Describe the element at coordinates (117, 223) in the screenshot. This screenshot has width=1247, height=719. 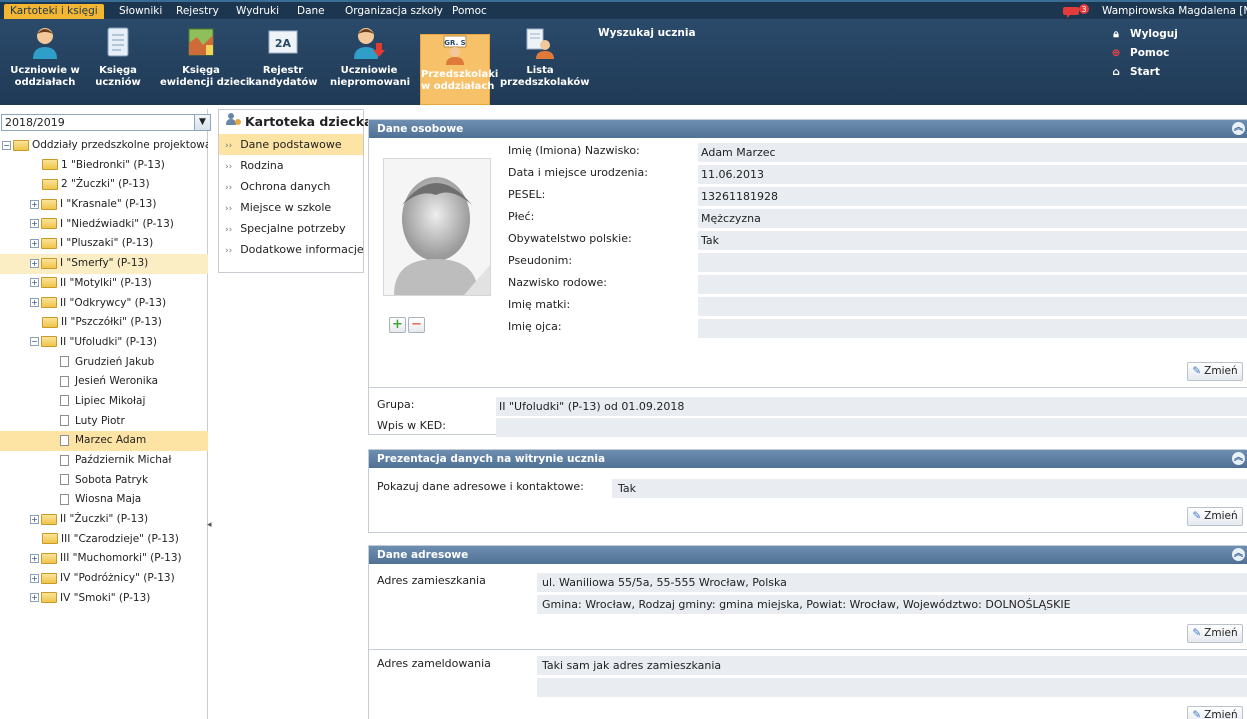
I see `tree-node-label: I "Niedźwiadki" (P-13)` at that location.